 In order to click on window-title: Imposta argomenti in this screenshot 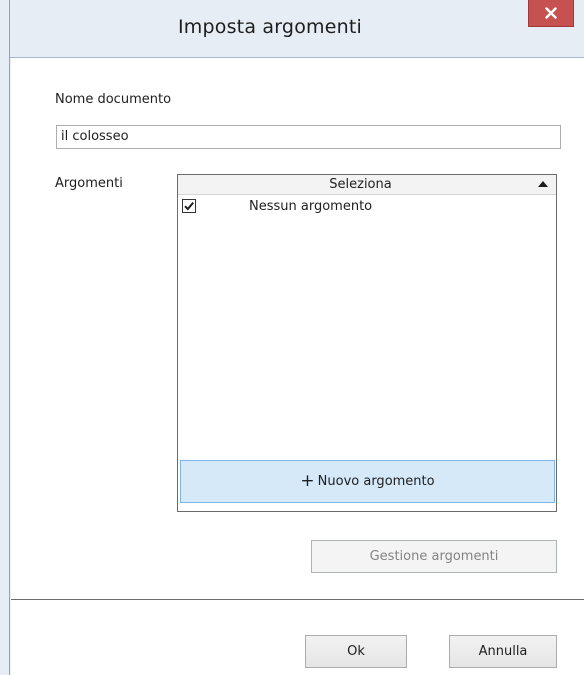, I will do `click(269, 27)`.